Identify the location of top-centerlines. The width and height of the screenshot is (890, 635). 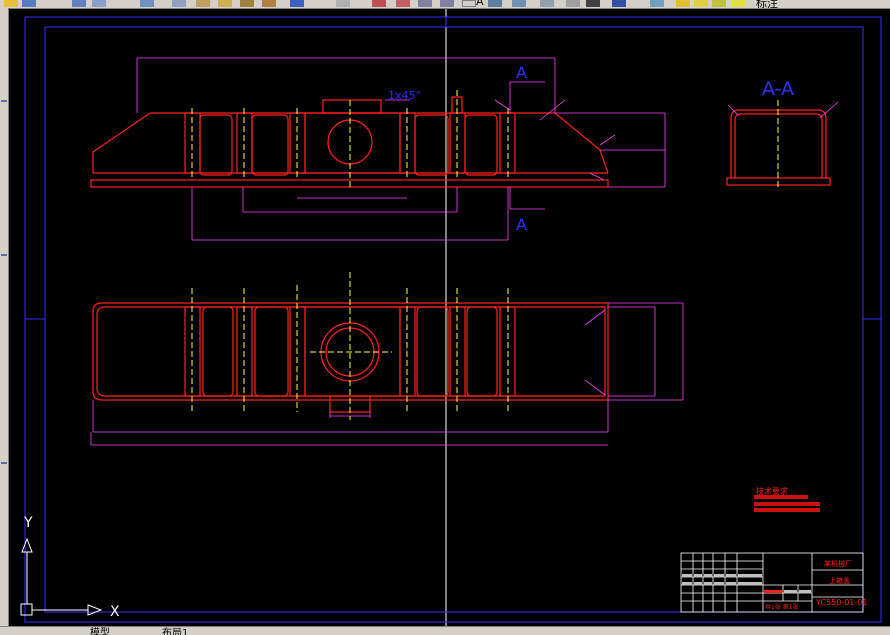
(350, 346).